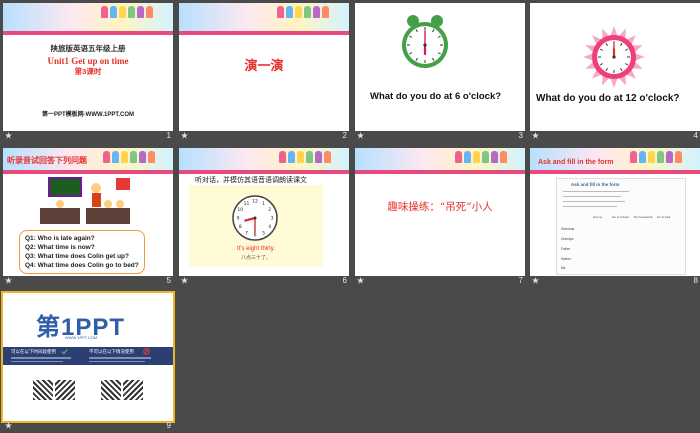 This screenshot has width=700, height=433. Describe the element at coordinates (520, 135) in the screenshot. I see `slide-number: 3` at that location.